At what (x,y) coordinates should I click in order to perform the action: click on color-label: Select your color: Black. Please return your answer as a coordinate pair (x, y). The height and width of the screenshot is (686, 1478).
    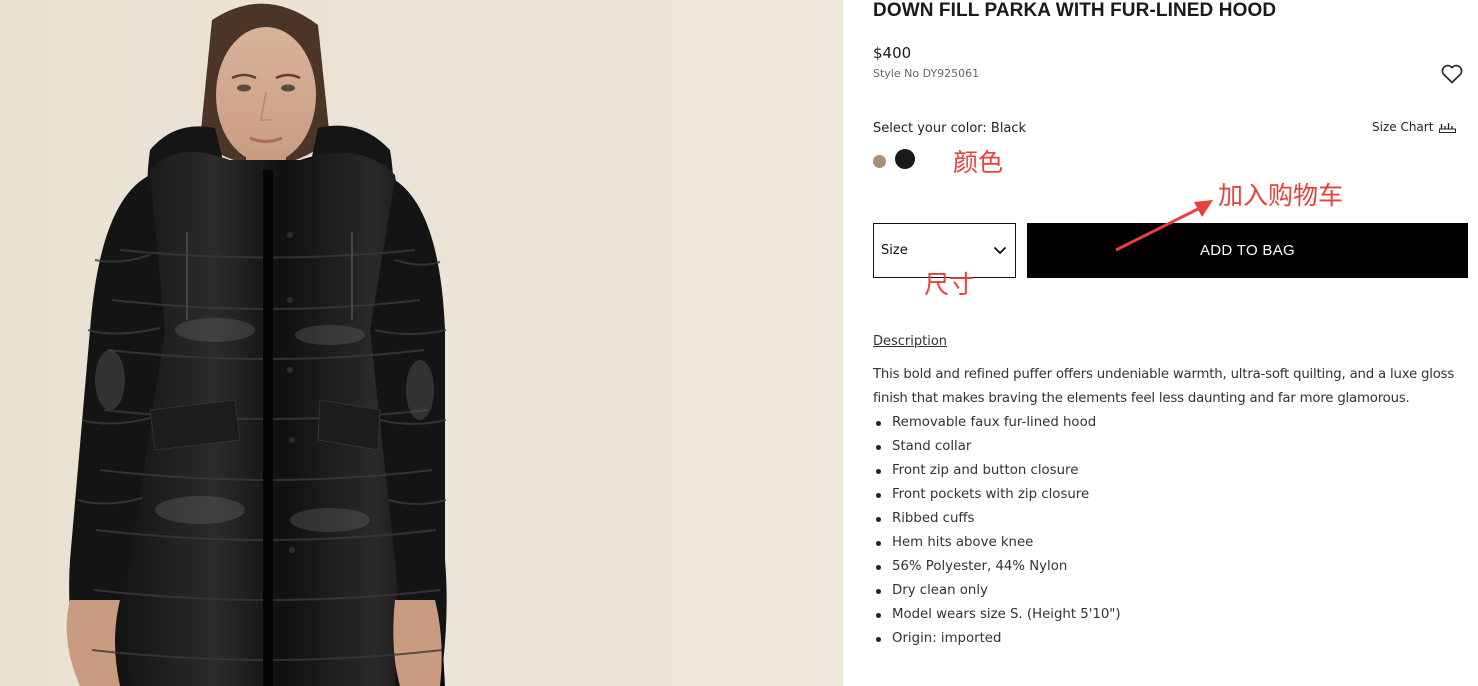
    Looking at the image, I should click on (950, 128).